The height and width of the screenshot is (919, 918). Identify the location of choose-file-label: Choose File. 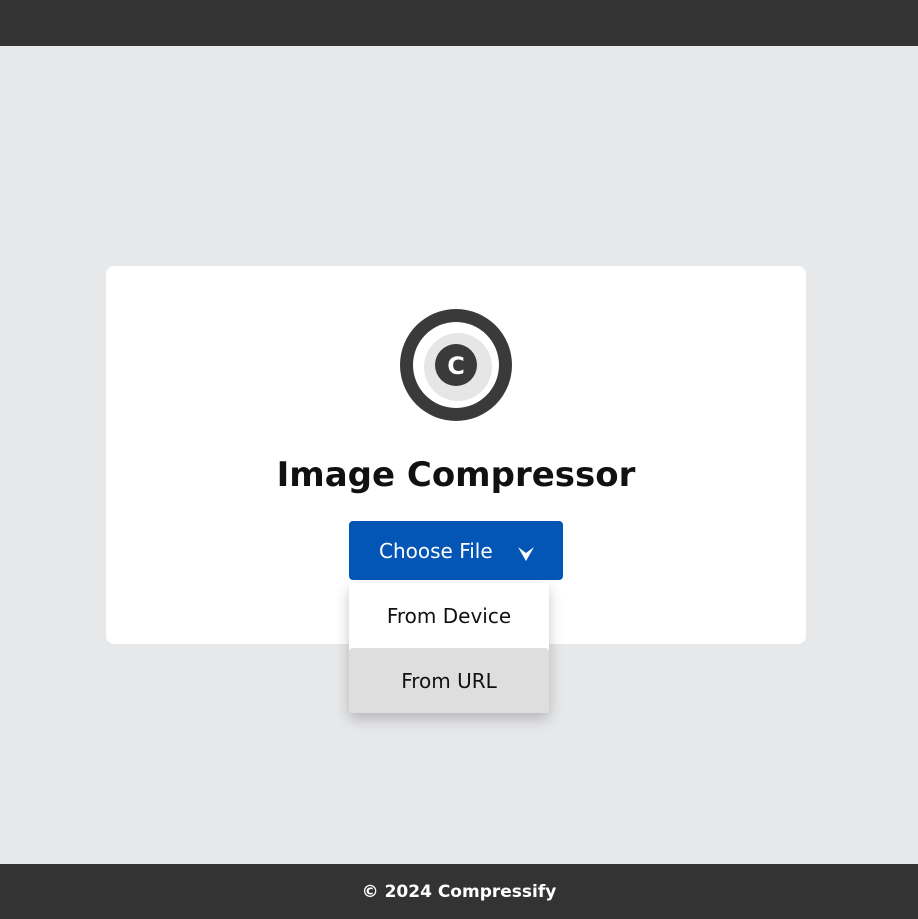
(436, 550).